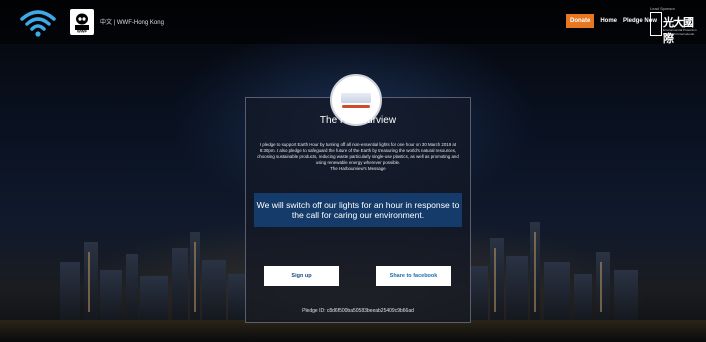 Image resolution: width=706 pixels, height=342 pixels. Describe the element at coordinates (608, 21) in the screenshot. I see `nav-home-link: Home` at that location.